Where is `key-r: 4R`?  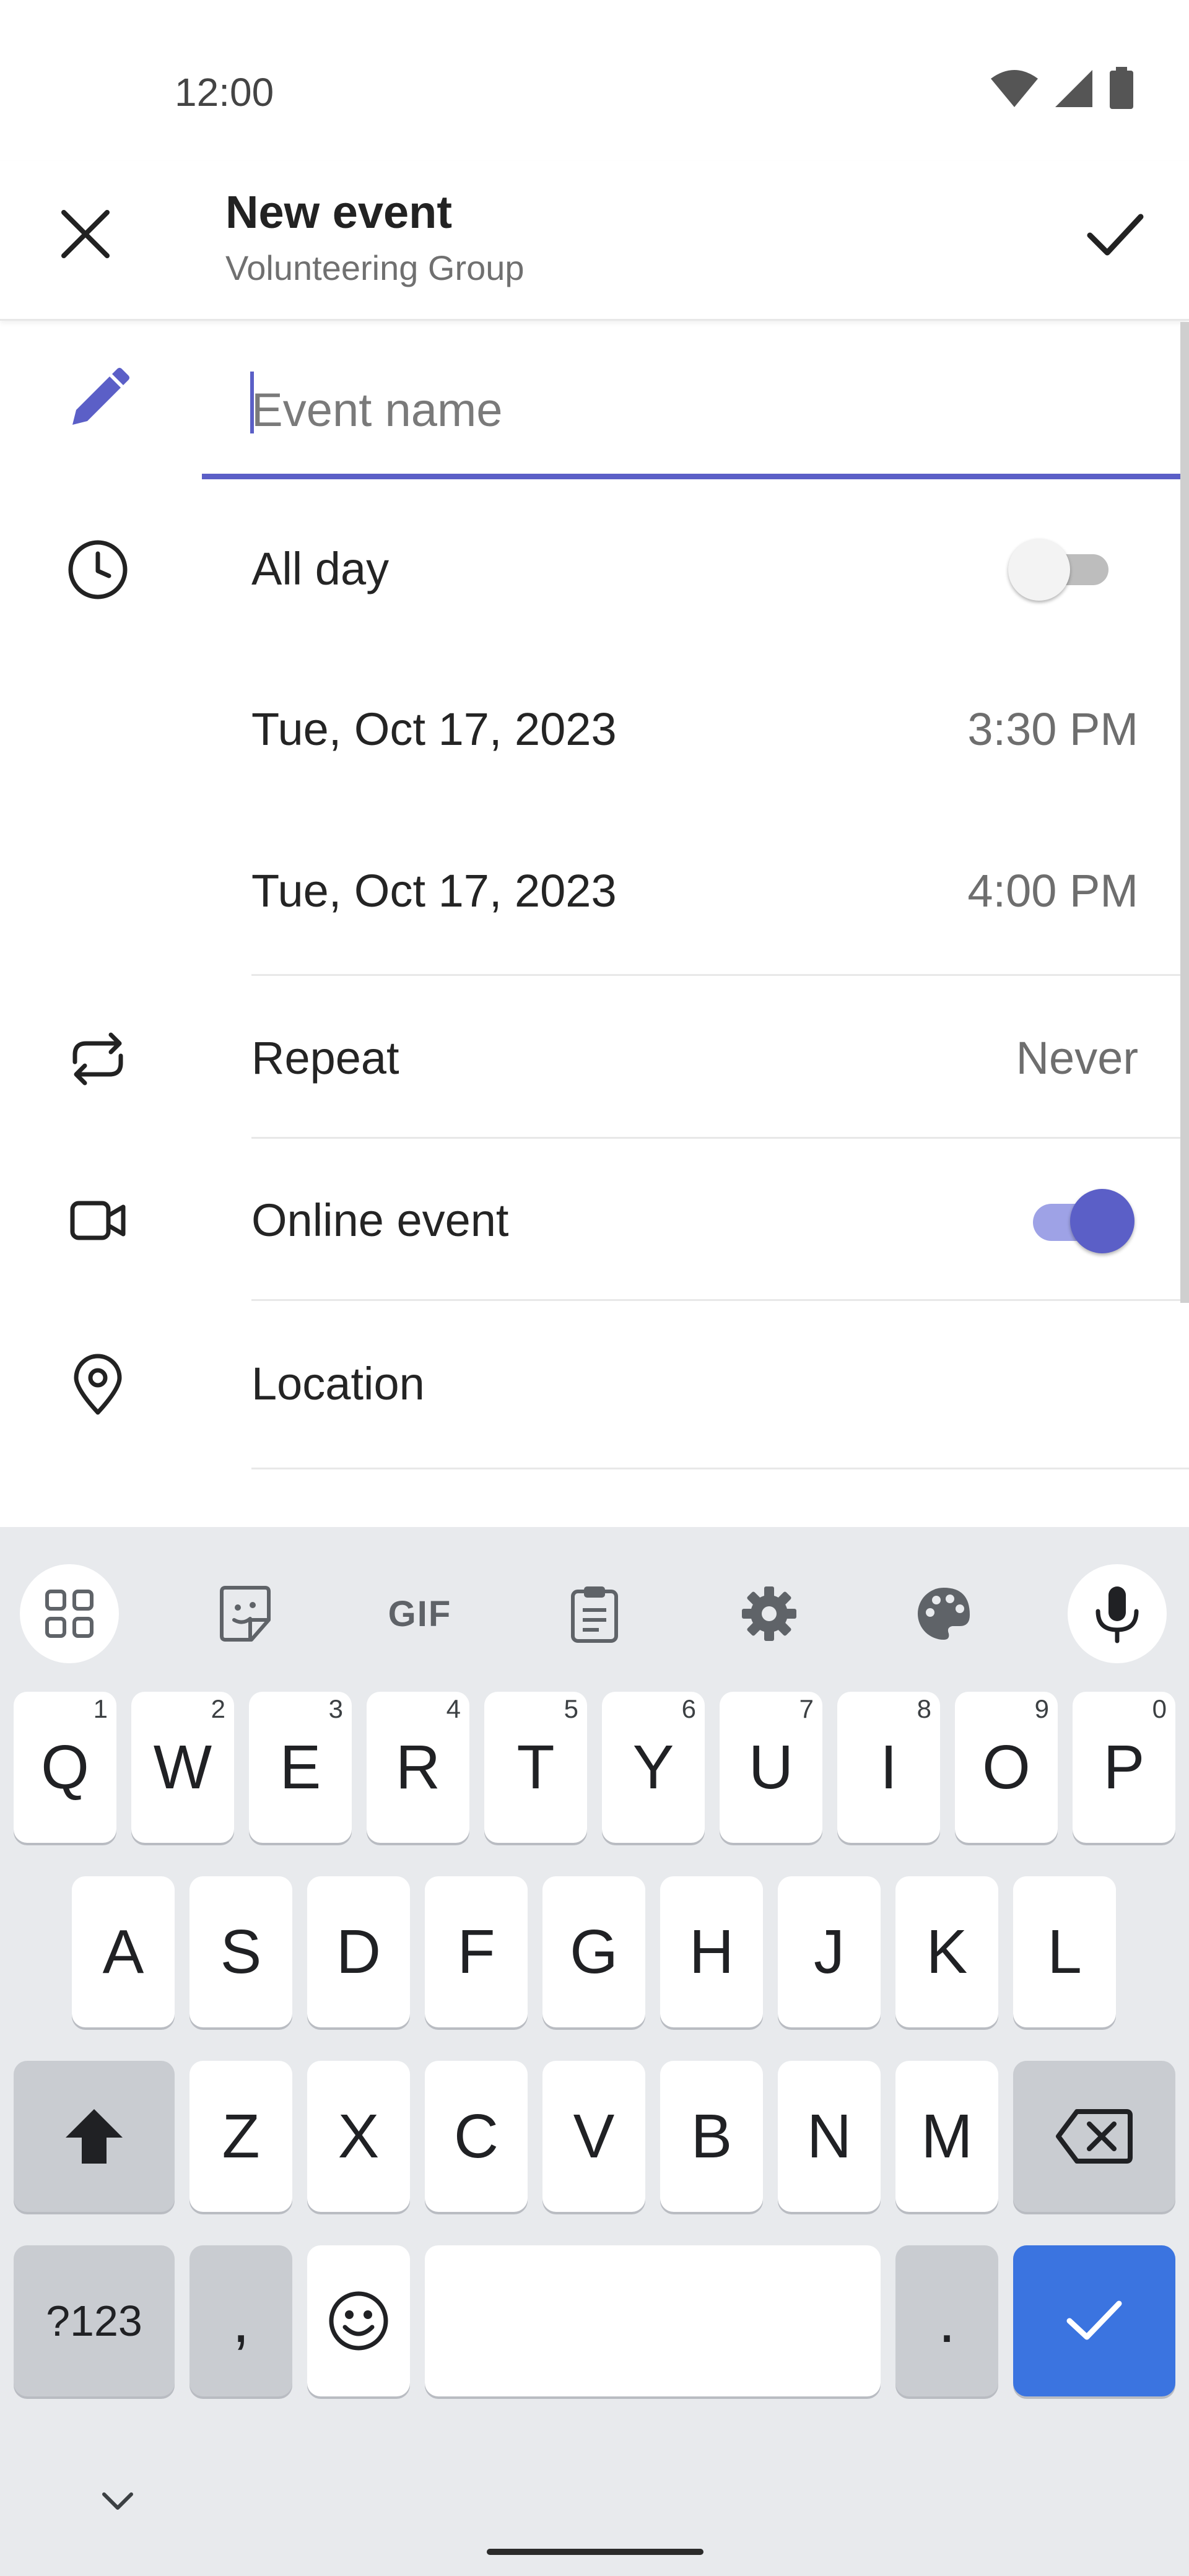
key-r: 4R is located at coordinates (418, 1767).